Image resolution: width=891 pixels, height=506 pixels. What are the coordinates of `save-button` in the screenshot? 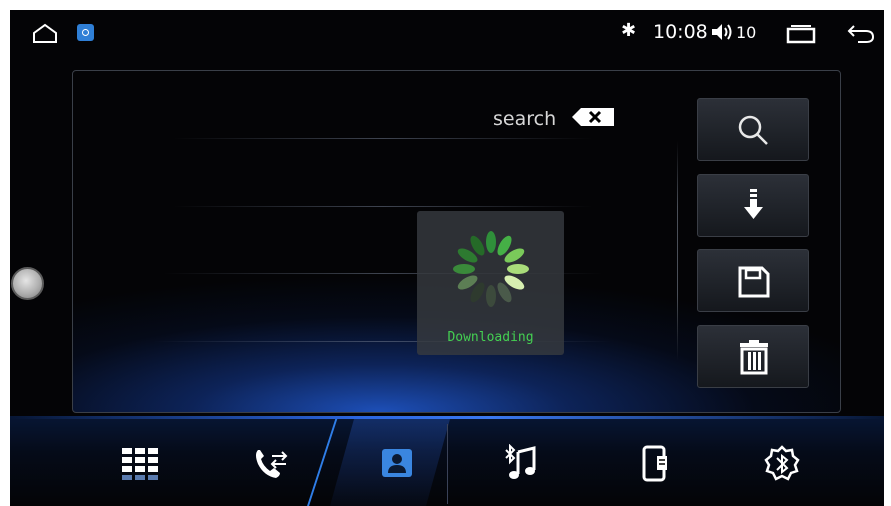 It's located at (753, 280).